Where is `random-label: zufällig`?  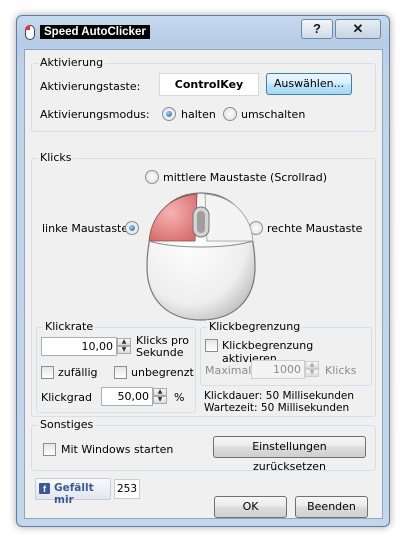
random-label: zufällig is located at coordinates (78, 372).